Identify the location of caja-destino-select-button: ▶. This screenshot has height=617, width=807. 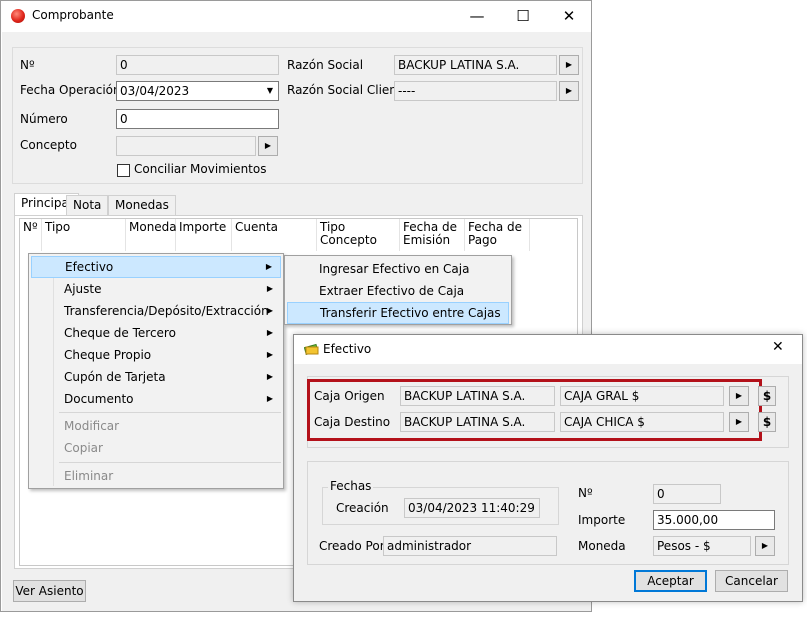
(739, 422).